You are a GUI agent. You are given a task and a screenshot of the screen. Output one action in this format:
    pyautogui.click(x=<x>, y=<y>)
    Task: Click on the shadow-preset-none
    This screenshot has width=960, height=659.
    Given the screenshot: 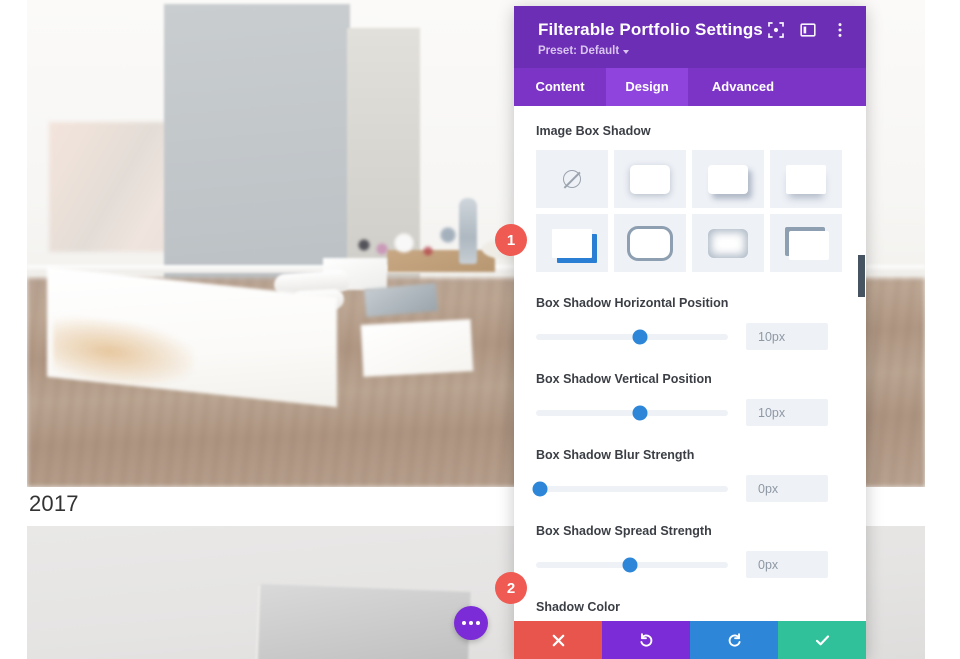 What is the action you would take?
    pyautogui.click(x=572, y=179)
    